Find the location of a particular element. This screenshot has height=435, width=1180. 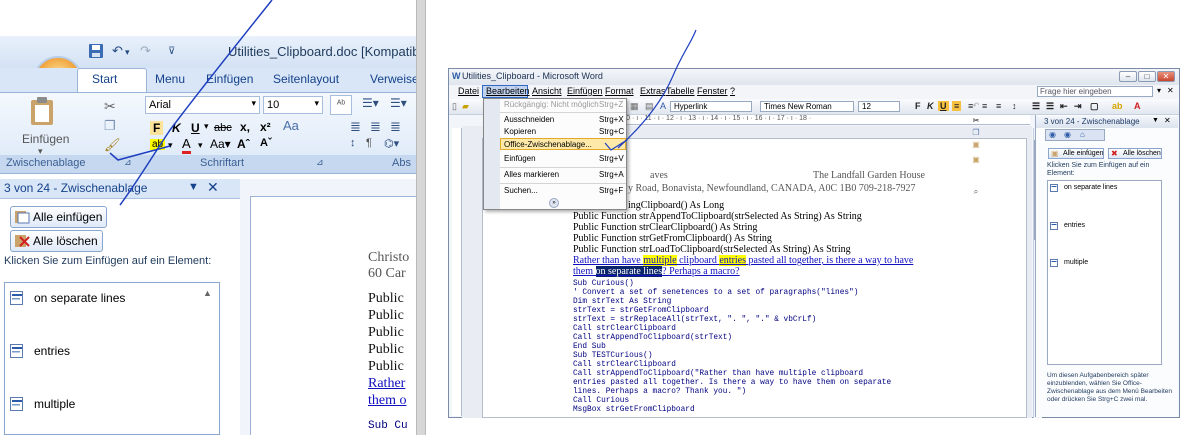

copy-icon: ❐ is located at coordinates (110, 126).